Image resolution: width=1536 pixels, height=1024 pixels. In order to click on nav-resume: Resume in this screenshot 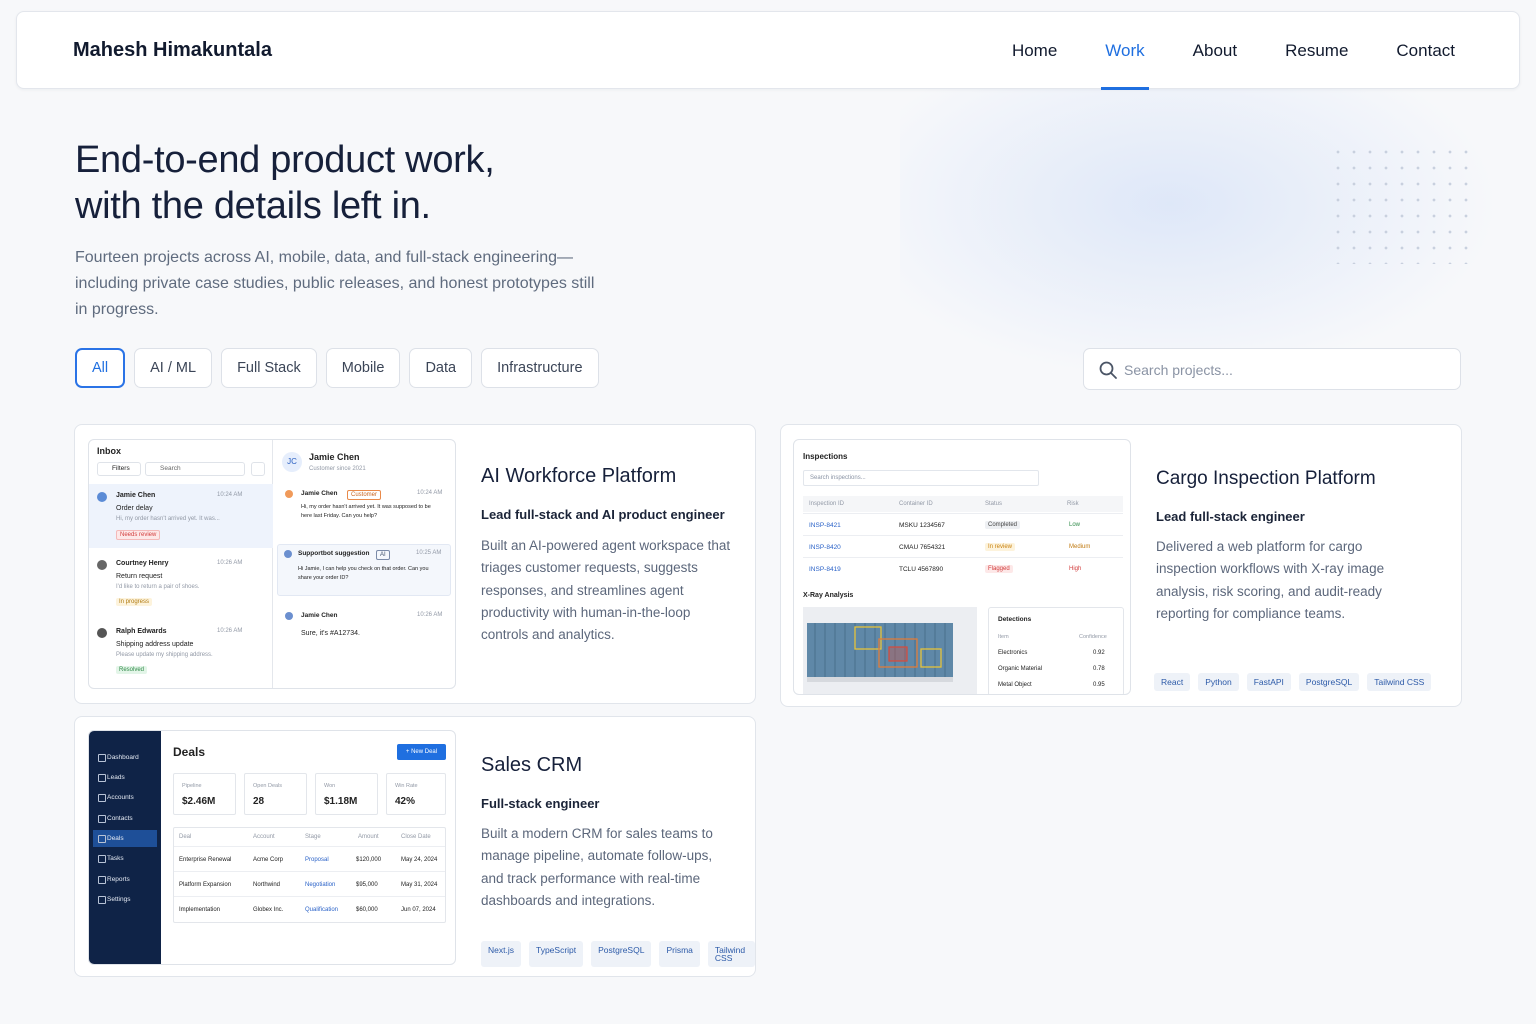, I will do `click(1316, 51)`.